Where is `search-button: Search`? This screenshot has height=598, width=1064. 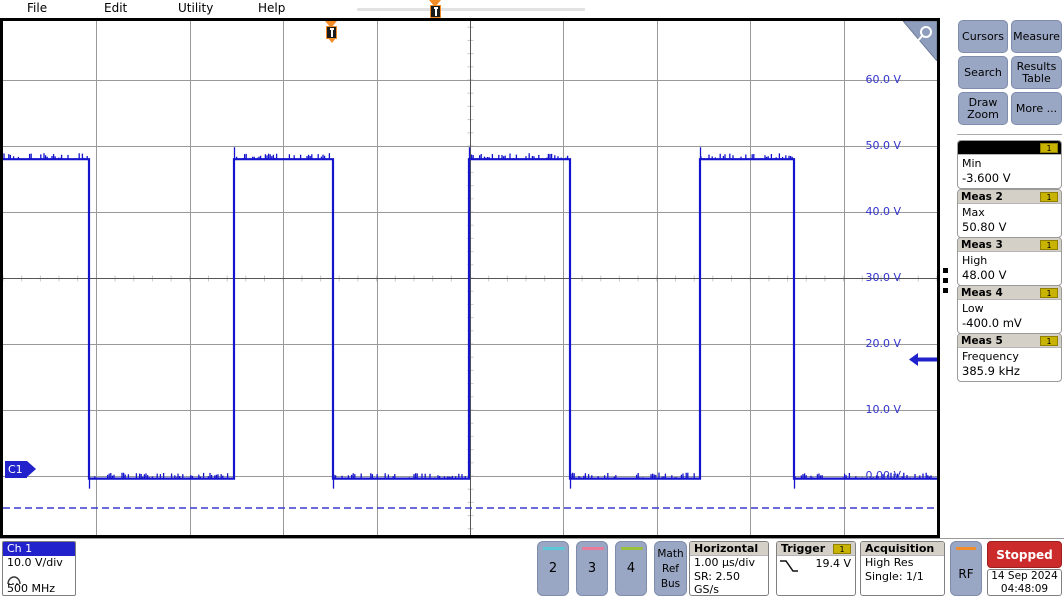
search-button: Search is located at coordinates (983, 72).